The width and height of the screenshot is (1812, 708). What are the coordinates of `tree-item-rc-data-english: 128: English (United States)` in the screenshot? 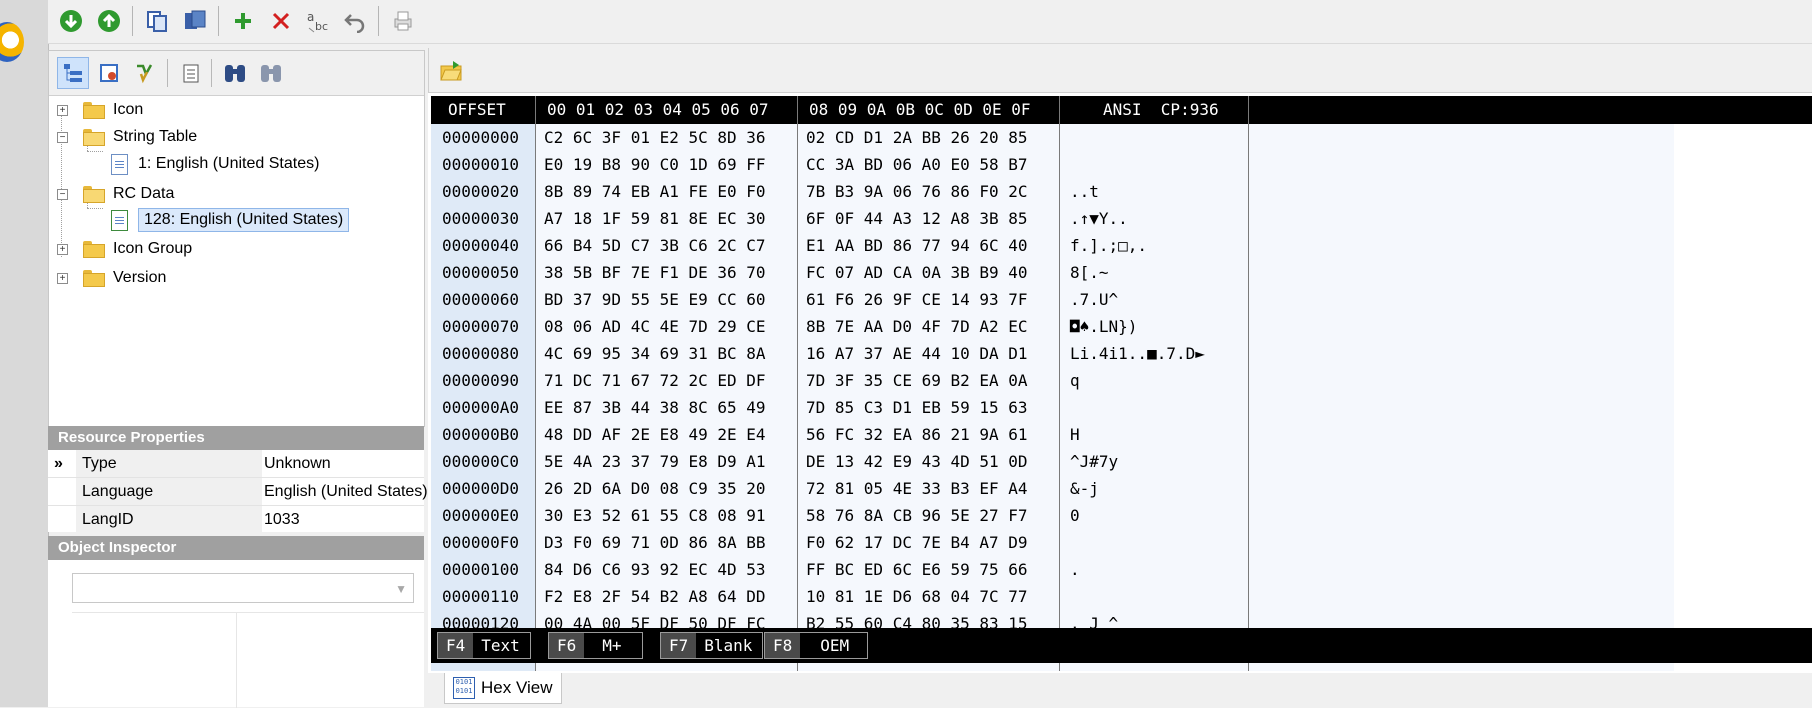 It's located at (230, 220).